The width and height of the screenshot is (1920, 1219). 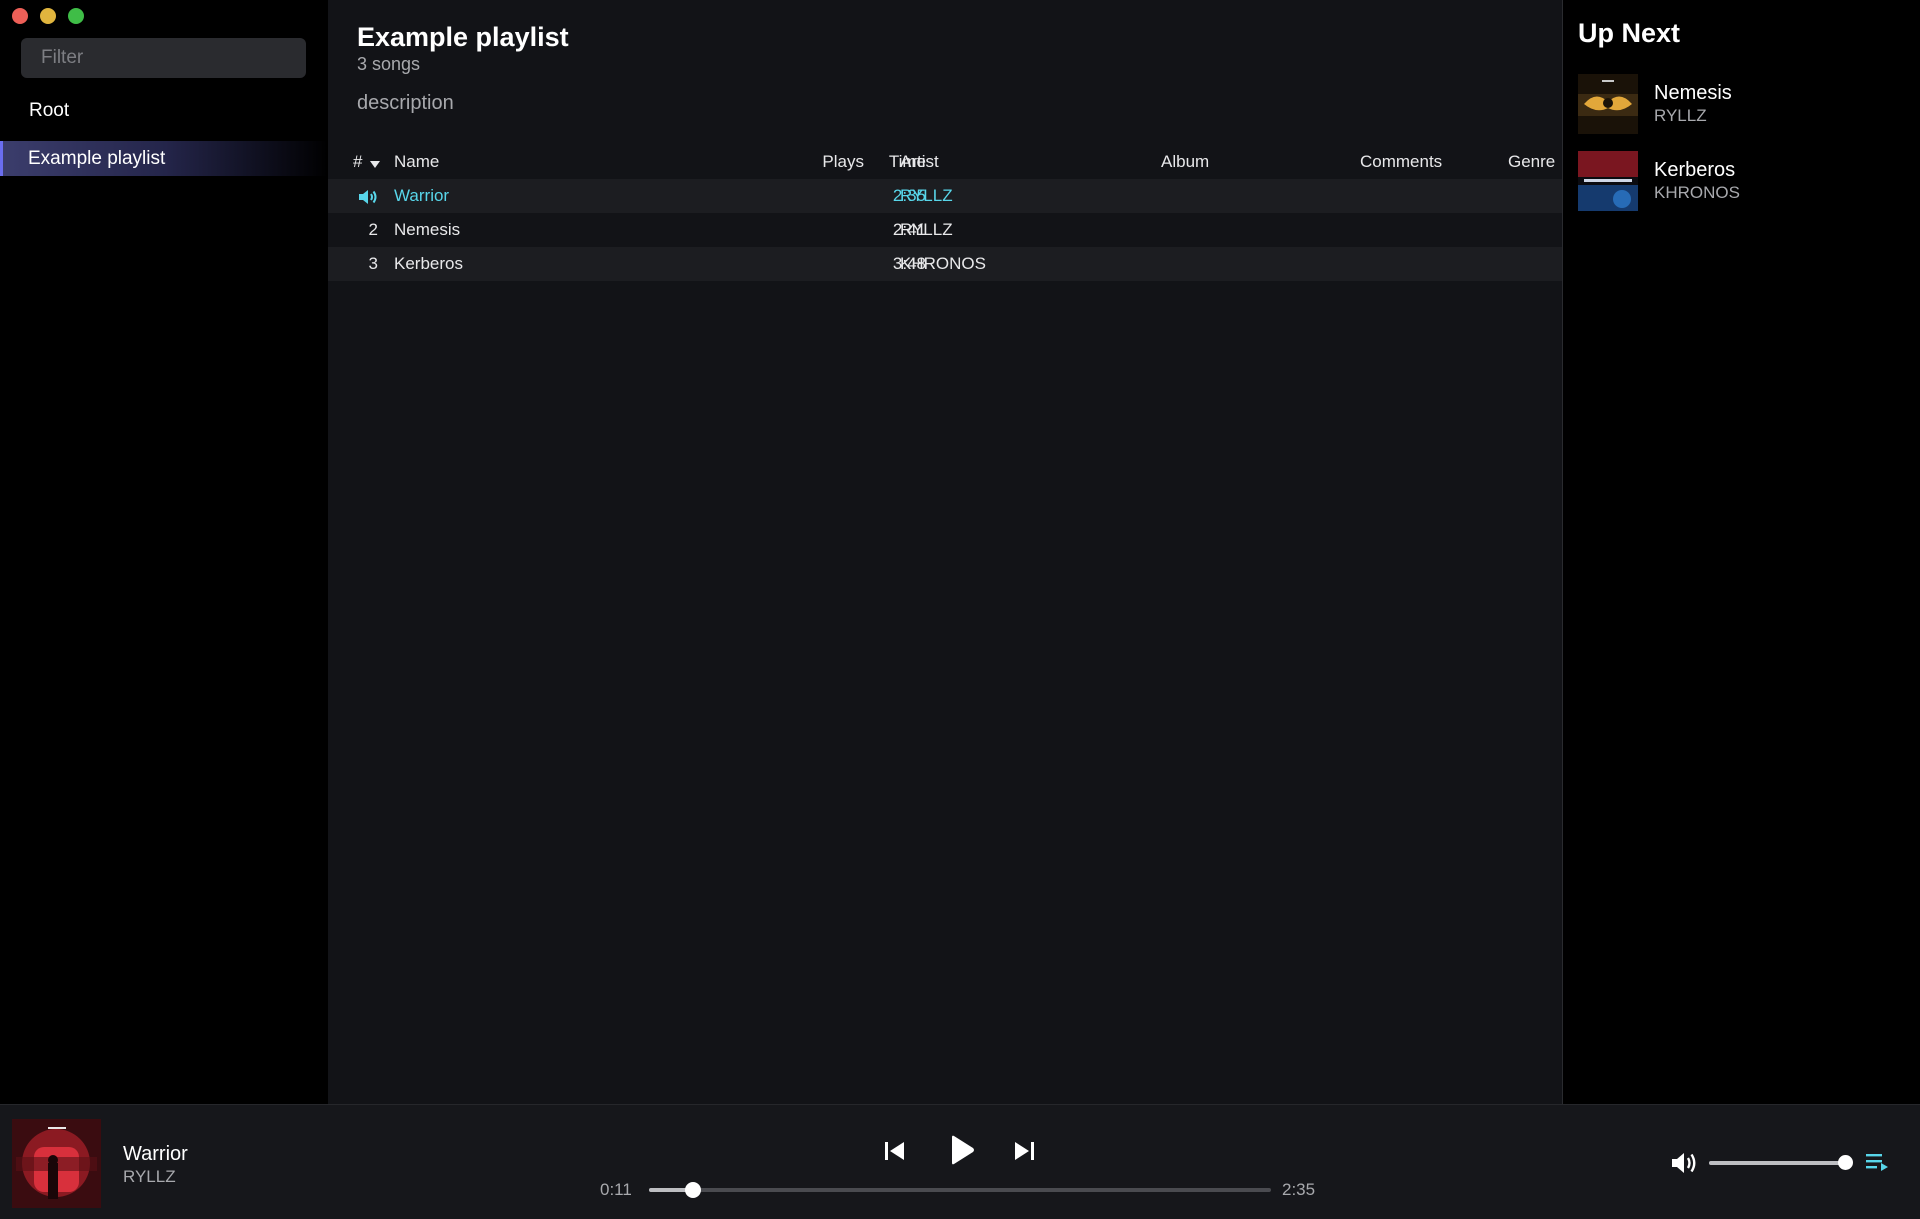 What do you see at coordinates (405, 103) in the screenshot?
I see `playlist-description: description` at bounding box center [405, 103].